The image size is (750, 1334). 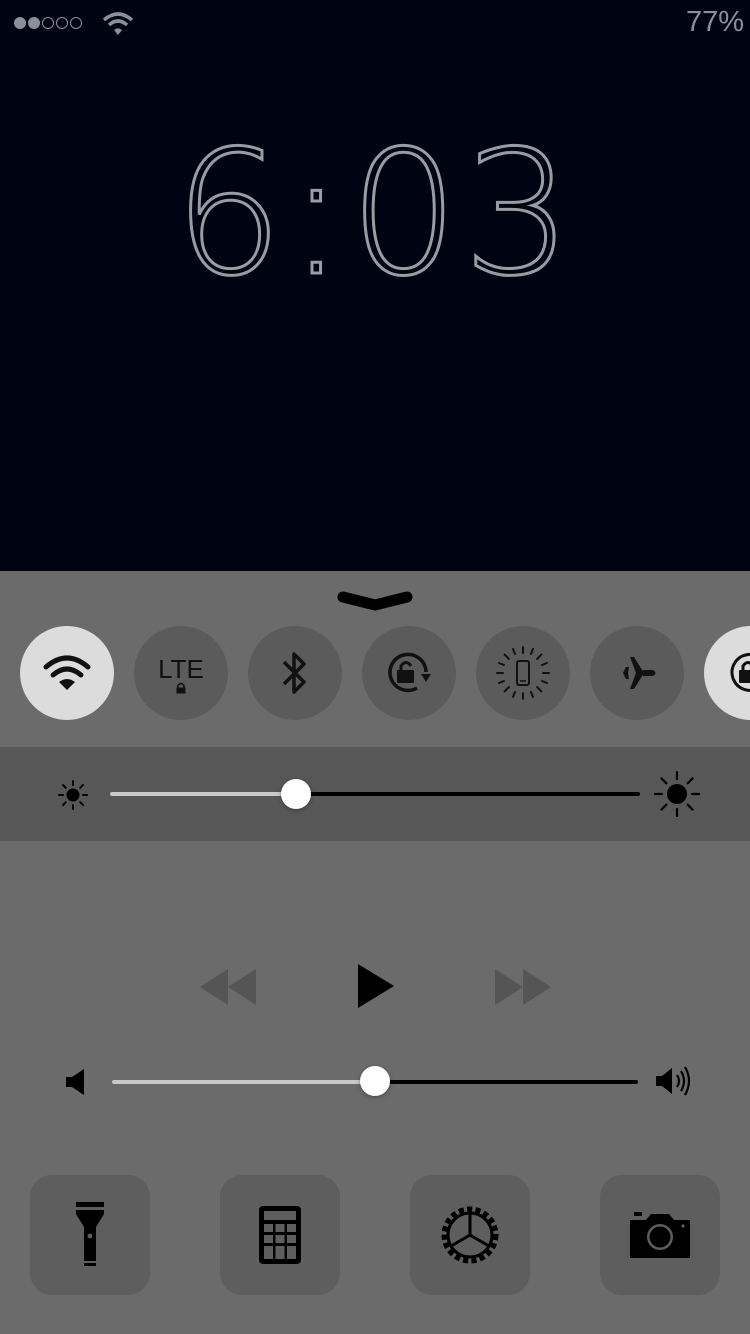 I want to click on flashlight-icon, so click(x=90, y=1234).